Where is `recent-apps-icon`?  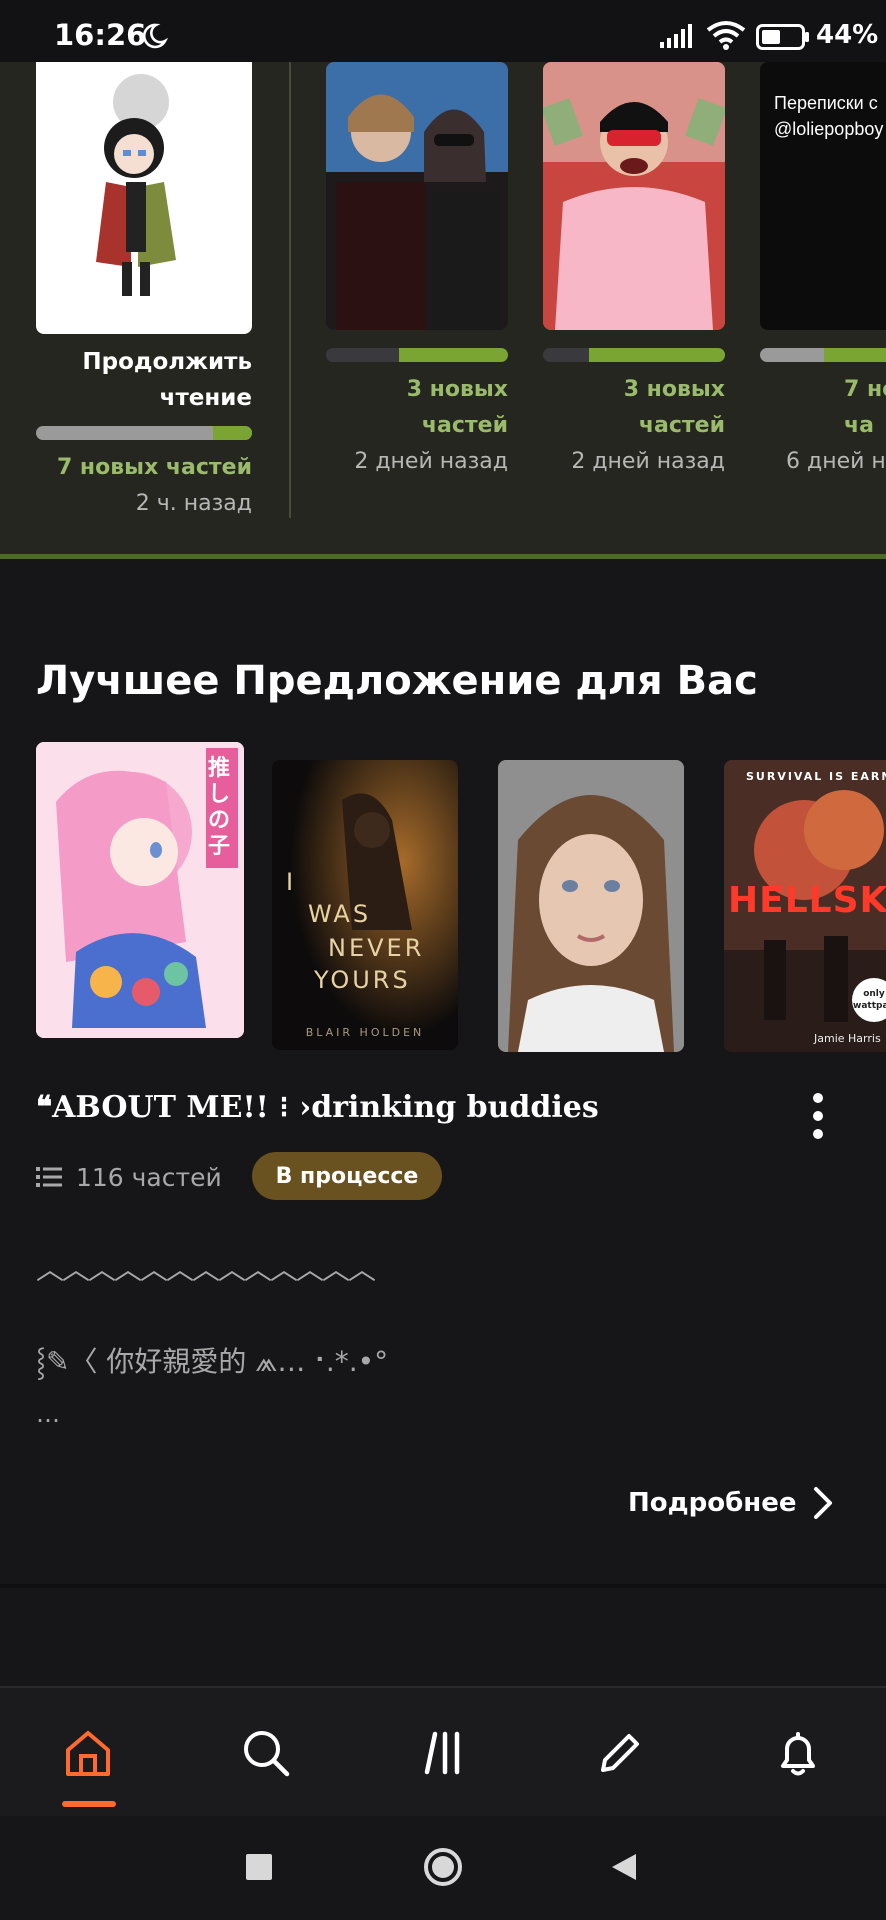 recent-apps-icon is located at coordinates (259, 1867).